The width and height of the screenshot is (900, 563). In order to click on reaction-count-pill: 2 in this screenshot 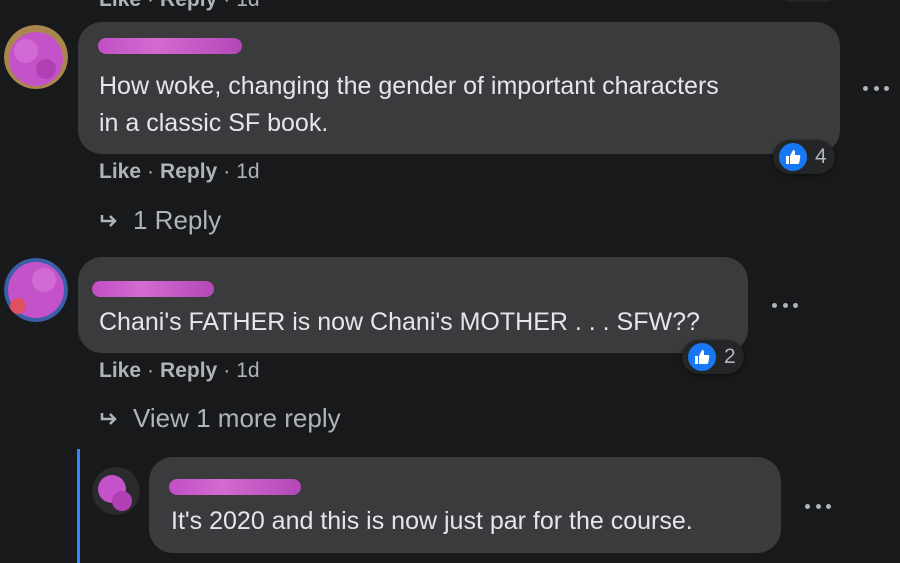, I will do `click(713, 357)`.